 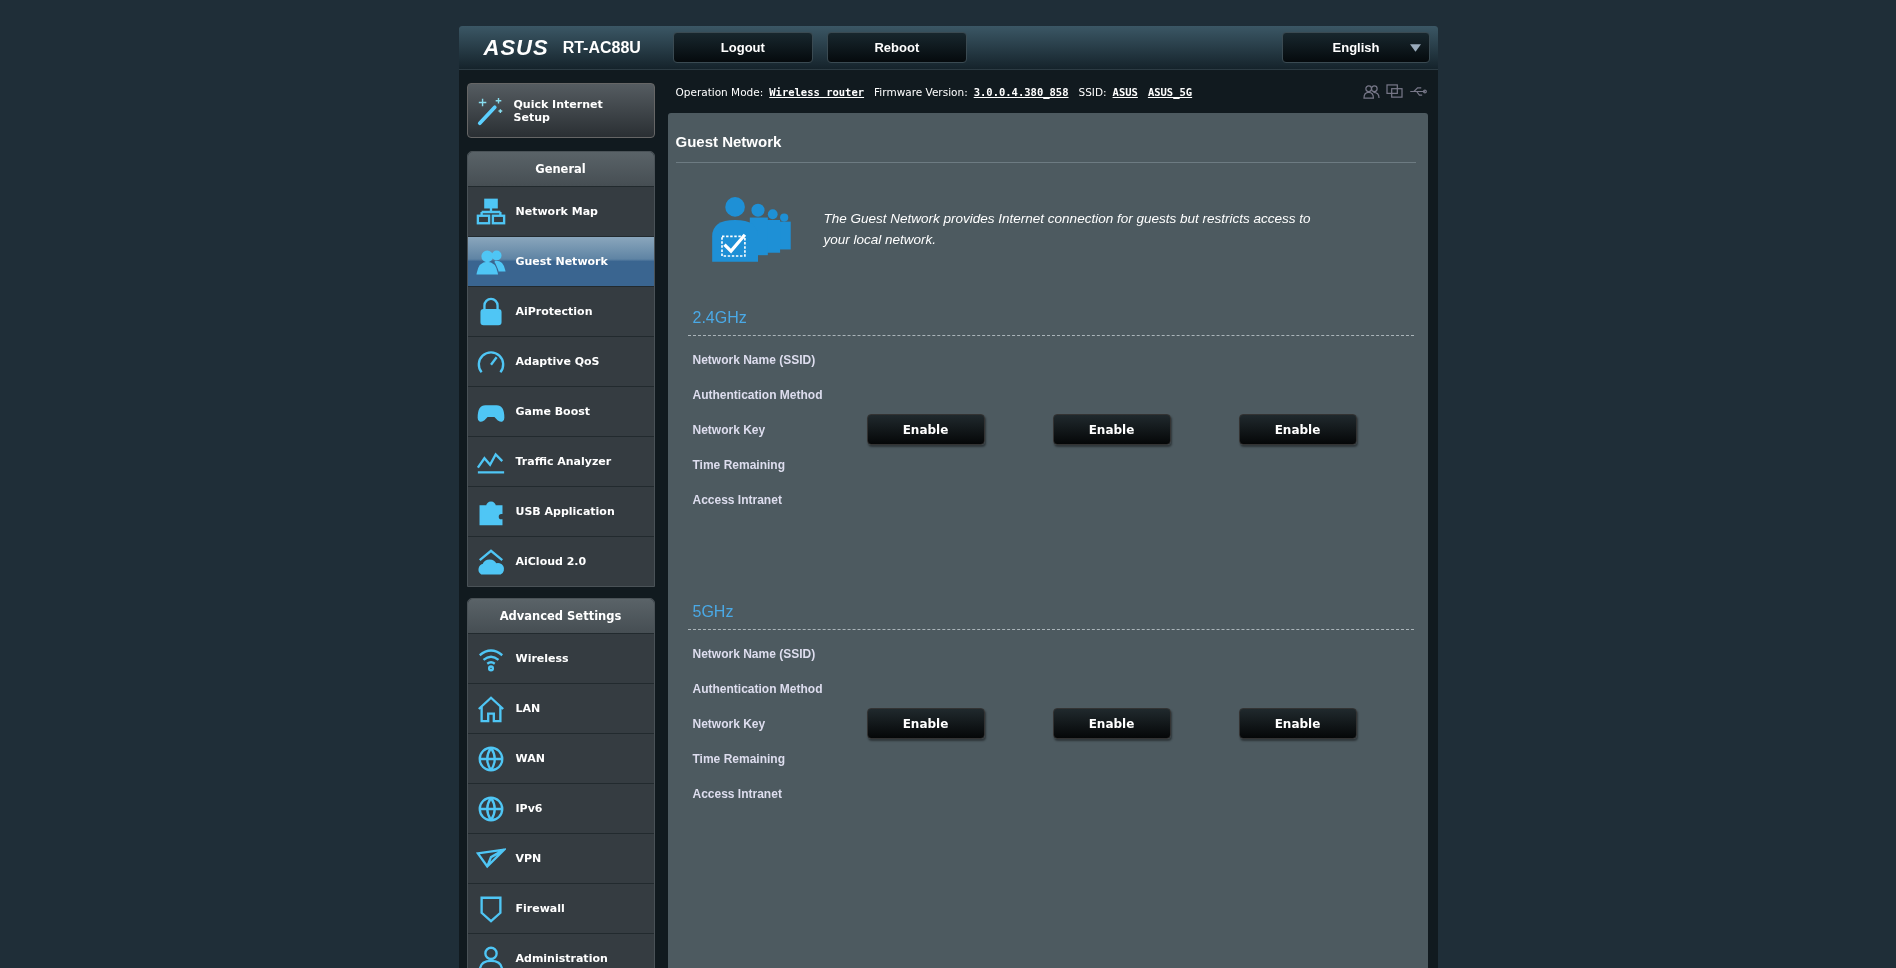 I want to click on header-button: Reboot, so click(x=896, y=47).